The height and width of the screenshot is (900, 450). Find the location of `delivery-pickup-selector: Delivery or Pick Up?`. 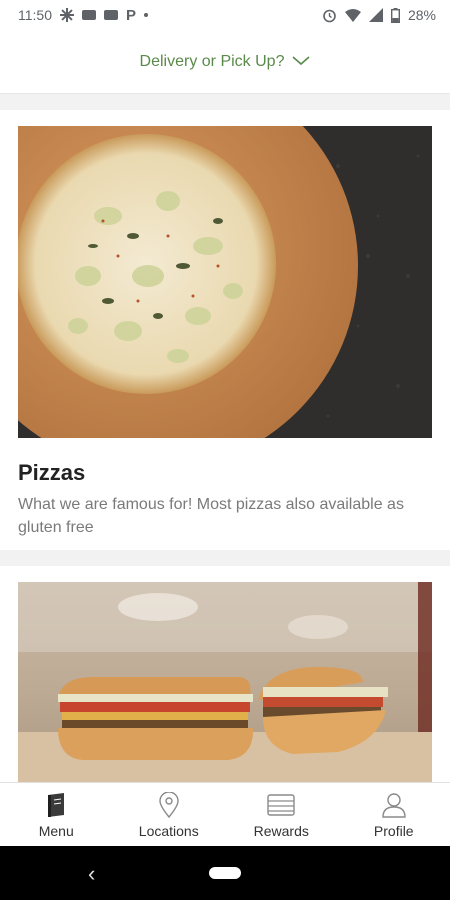

delivery-pickup-selector: Delivery or Pick Up? is located at coordinates (225, 62).